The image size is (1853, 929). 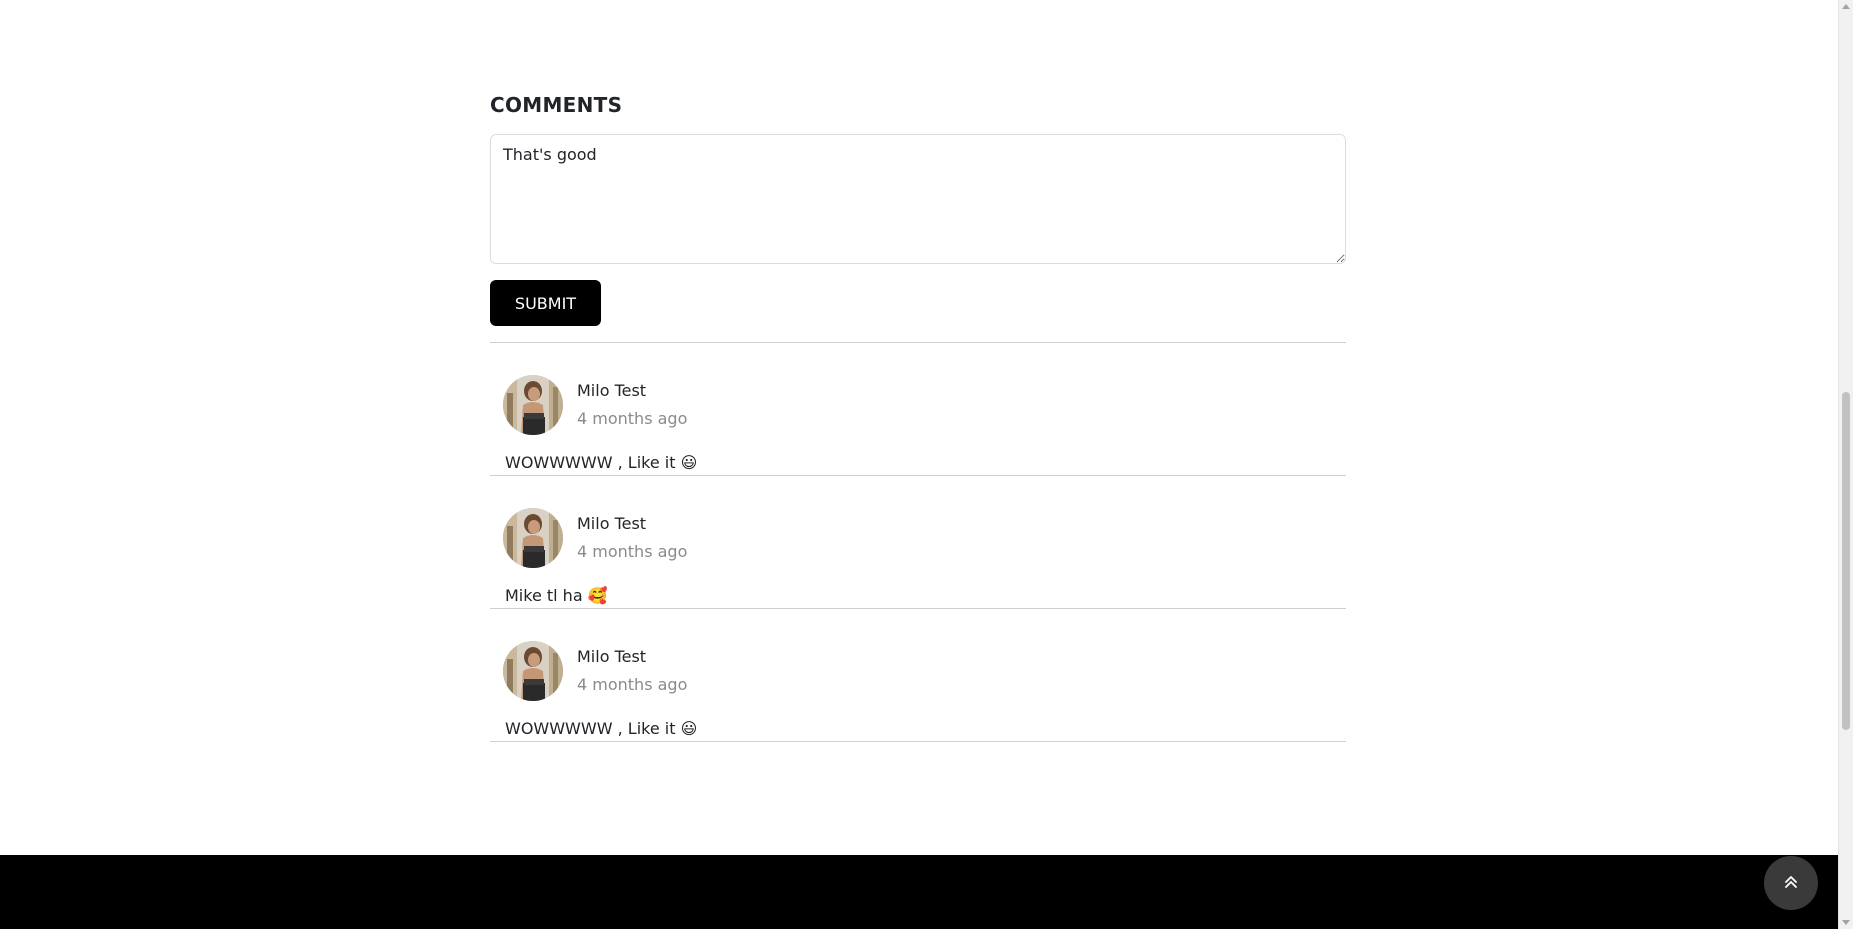 I want to click on submit-button: SUBMIT, so click(x=545, y=303).